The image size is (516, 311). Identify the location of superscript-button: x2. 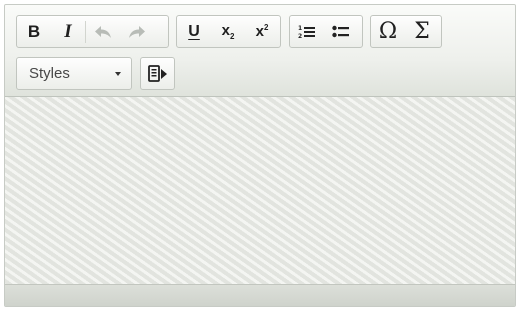
(262, 31).